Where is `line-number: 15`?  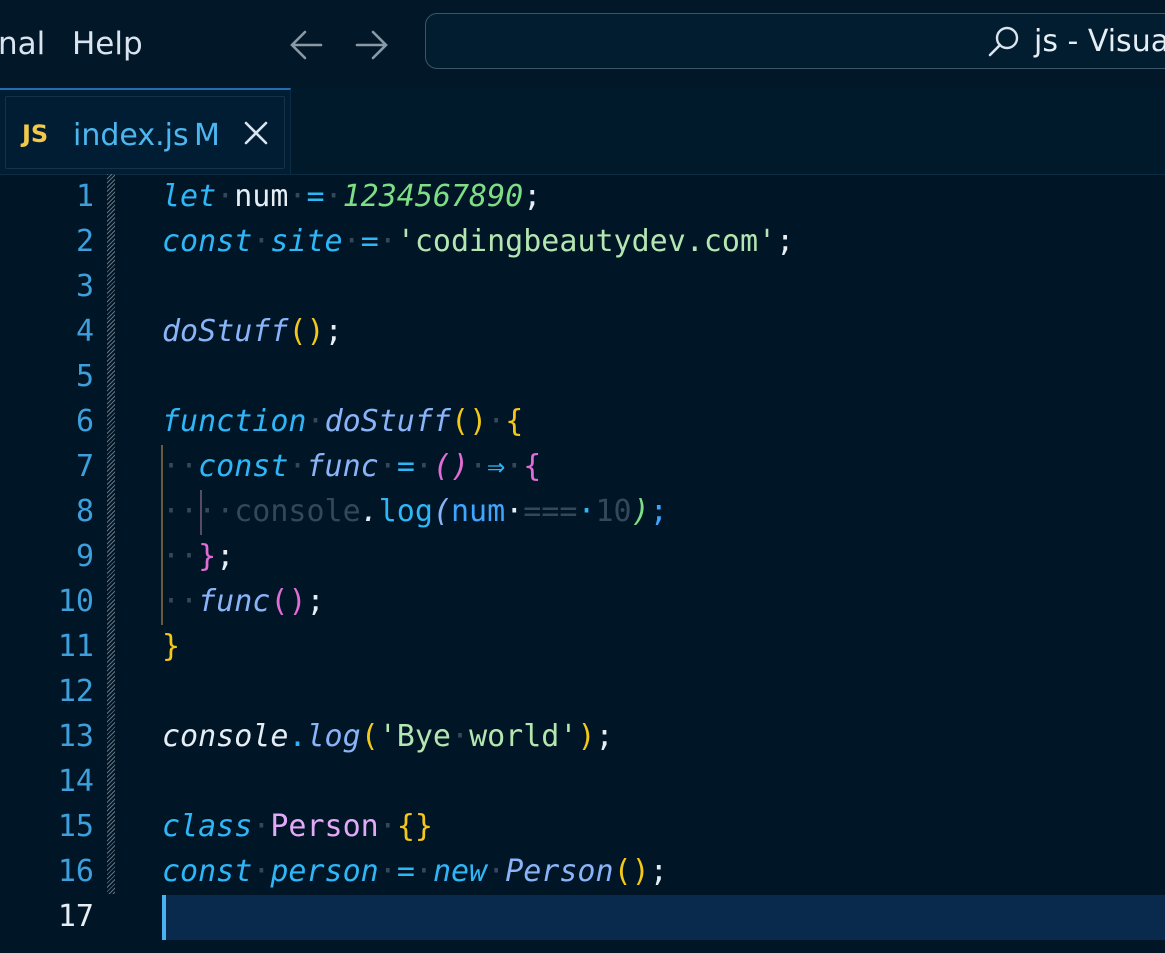
line-number: 15 is located at coordinates (75, 826).